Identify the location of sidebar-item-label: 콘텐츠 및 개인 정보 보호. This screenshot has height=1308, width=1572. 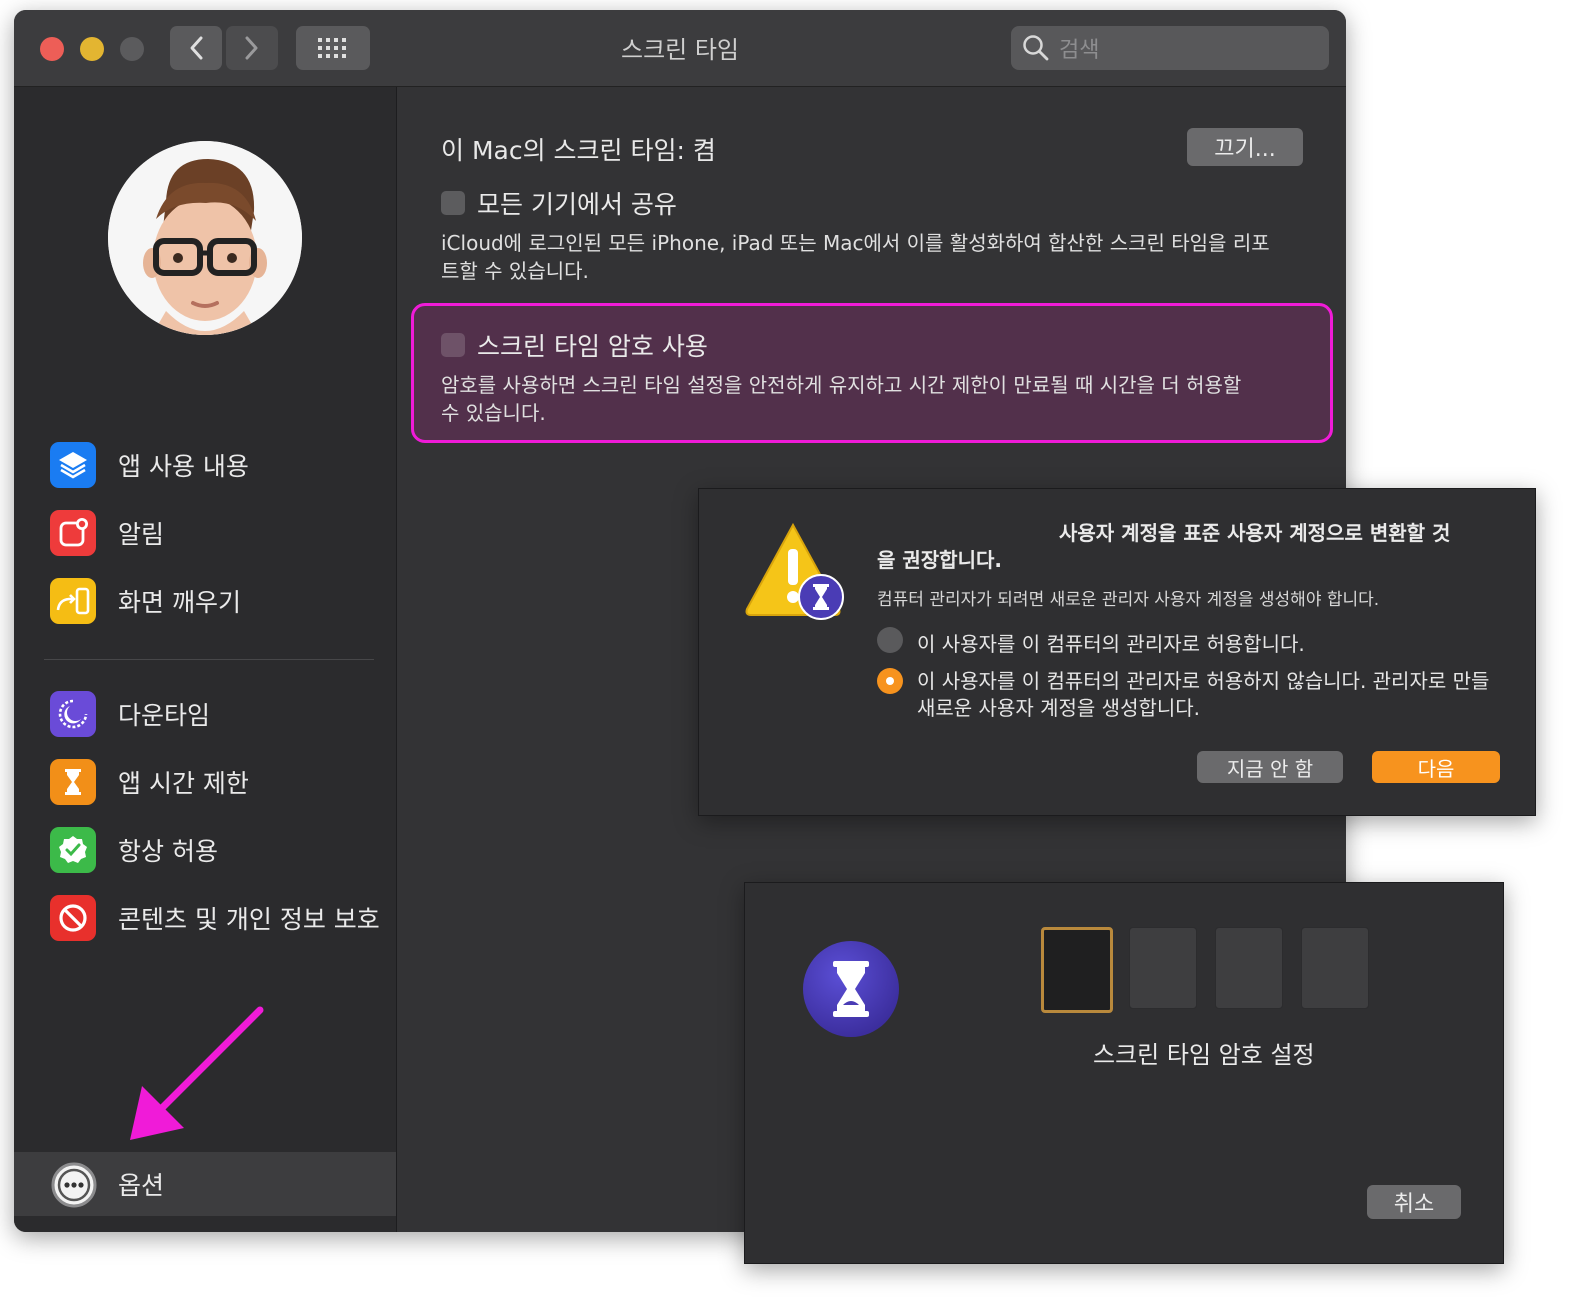
(249, 919).